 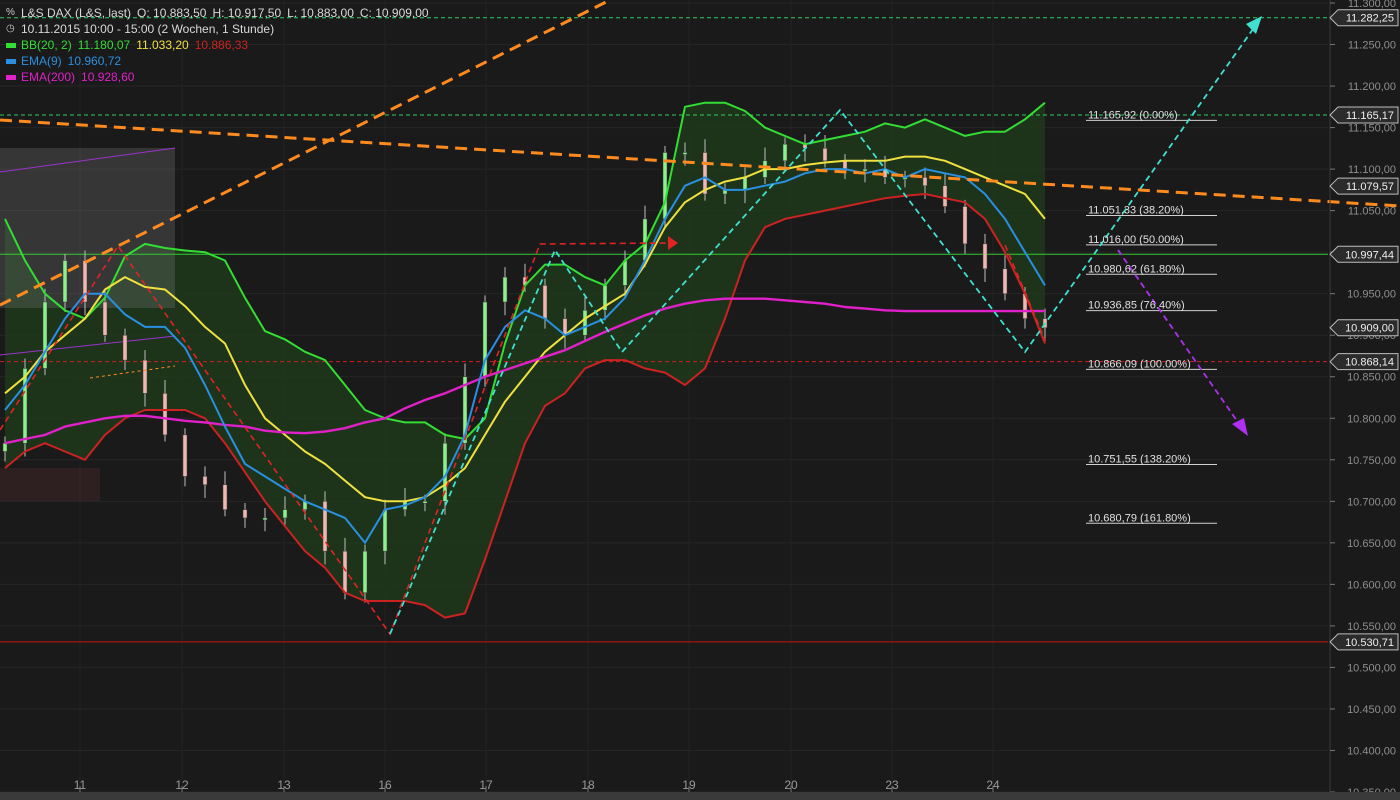 I want to click on fib-level-label: 11.051,33 (38.20%), so click(x=1136, y=211).